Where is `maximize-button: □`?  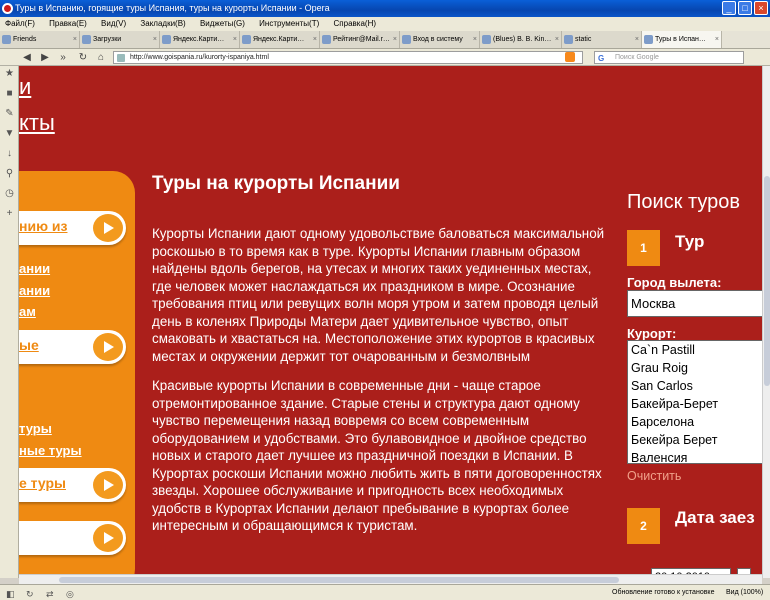 maximize-button: □ is located at coordinates (745, 8).